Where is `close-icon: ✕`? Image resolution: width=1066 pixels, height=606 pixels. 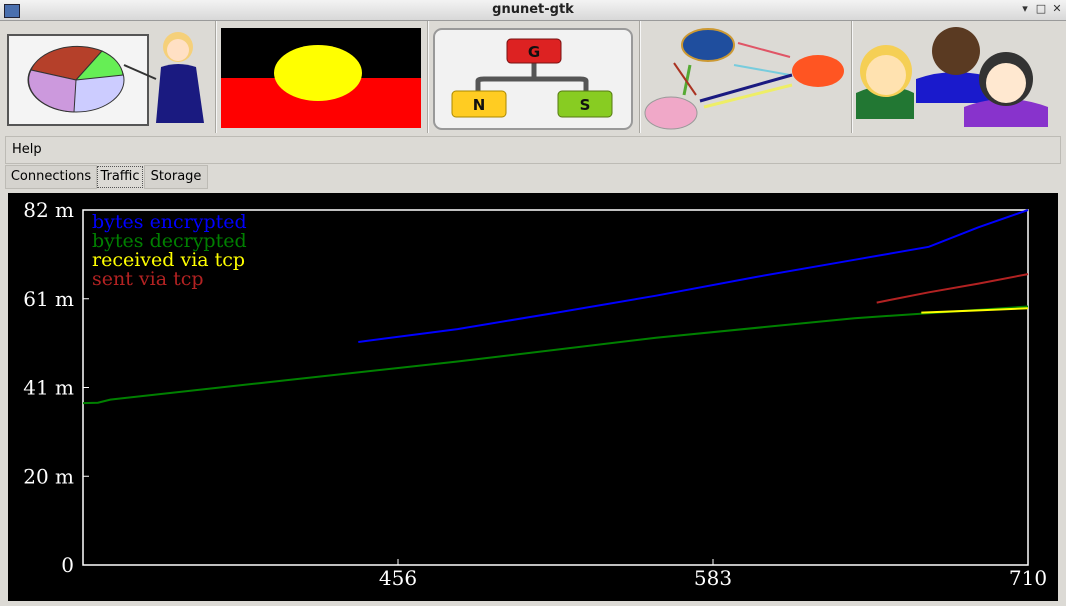
close-icon: ✕ is located at coordinates (1057, 9).